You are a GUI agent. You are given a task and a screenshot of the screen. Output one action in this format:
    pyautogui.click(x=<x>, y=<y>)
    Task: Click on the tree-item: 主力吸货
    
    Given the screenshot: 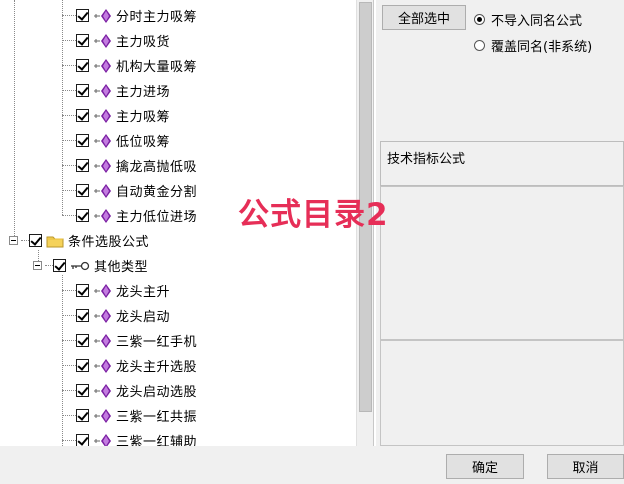 What is the action you would take?
    pyautogui.click(x=116, y=40)
    